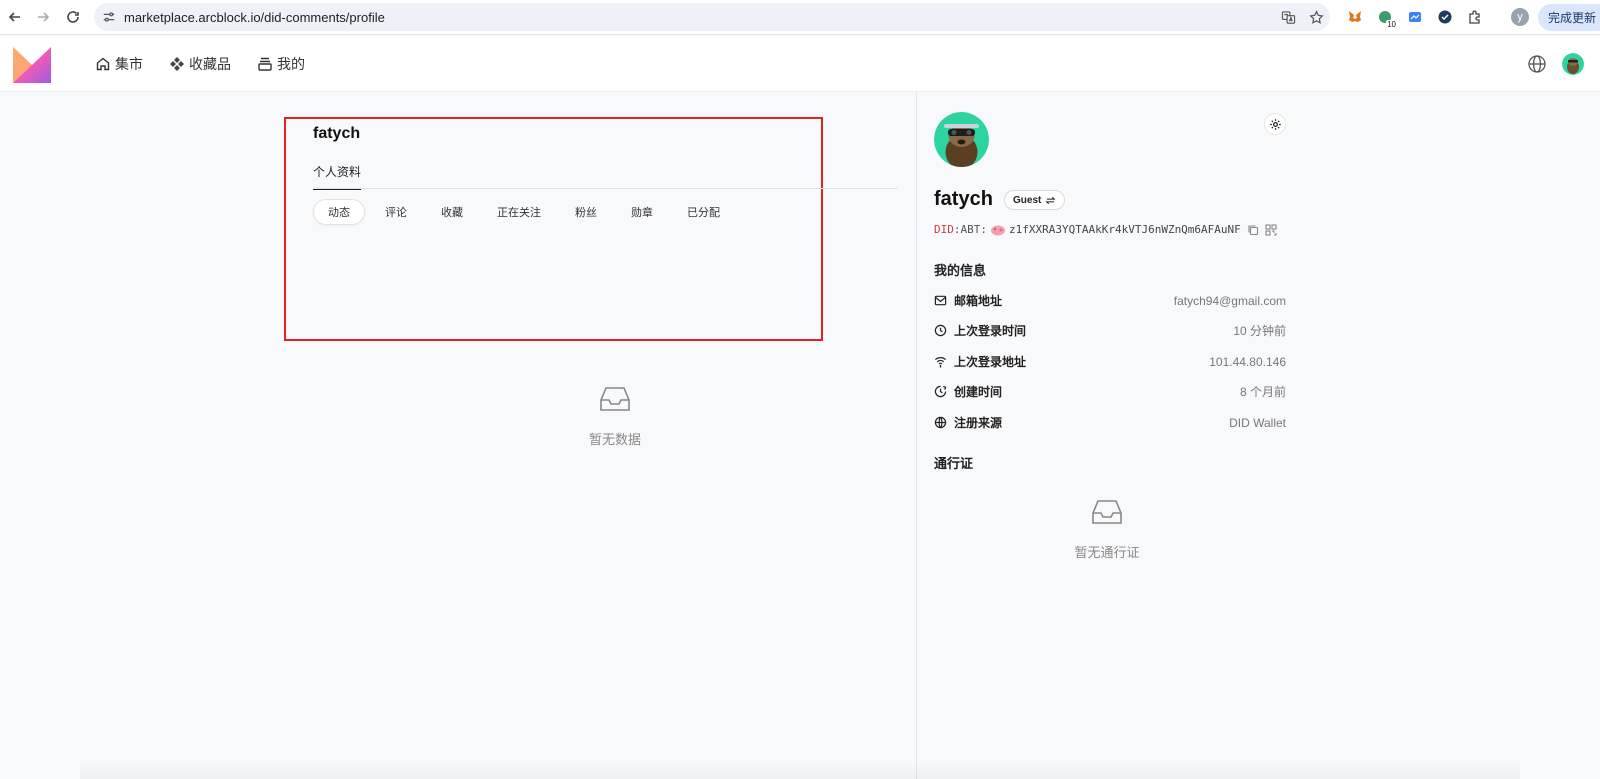 This screenshot has height=779, width=1600. What do you see at coordinates (960, 270) in the screenshot?
I see `my-info-heading: 我的信息` at bounding box center [960, 270].